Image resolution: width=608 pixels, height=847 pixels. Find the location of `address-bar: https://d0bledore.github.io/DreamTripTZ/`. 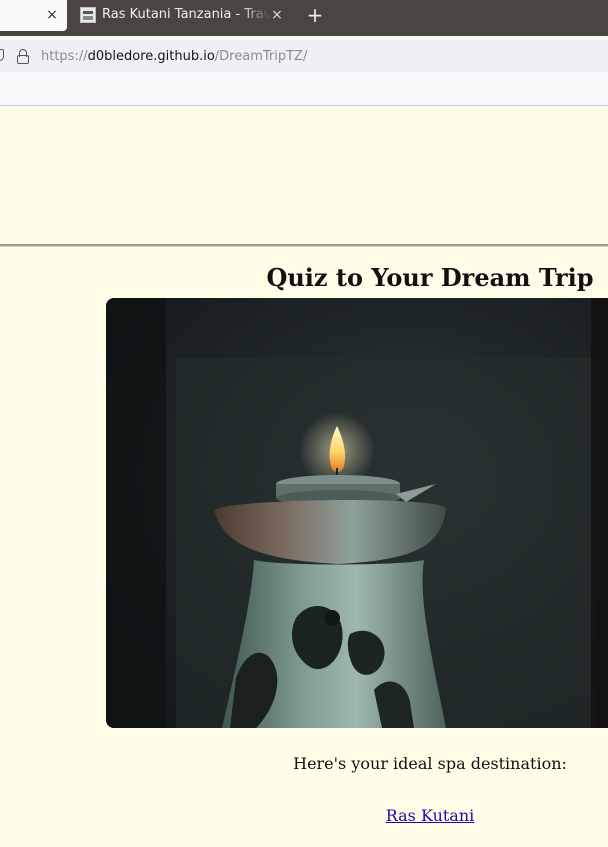

address-bar: https://d0bledore.github.io/DreamTripTZ/ is located at coordinates (304, 56).